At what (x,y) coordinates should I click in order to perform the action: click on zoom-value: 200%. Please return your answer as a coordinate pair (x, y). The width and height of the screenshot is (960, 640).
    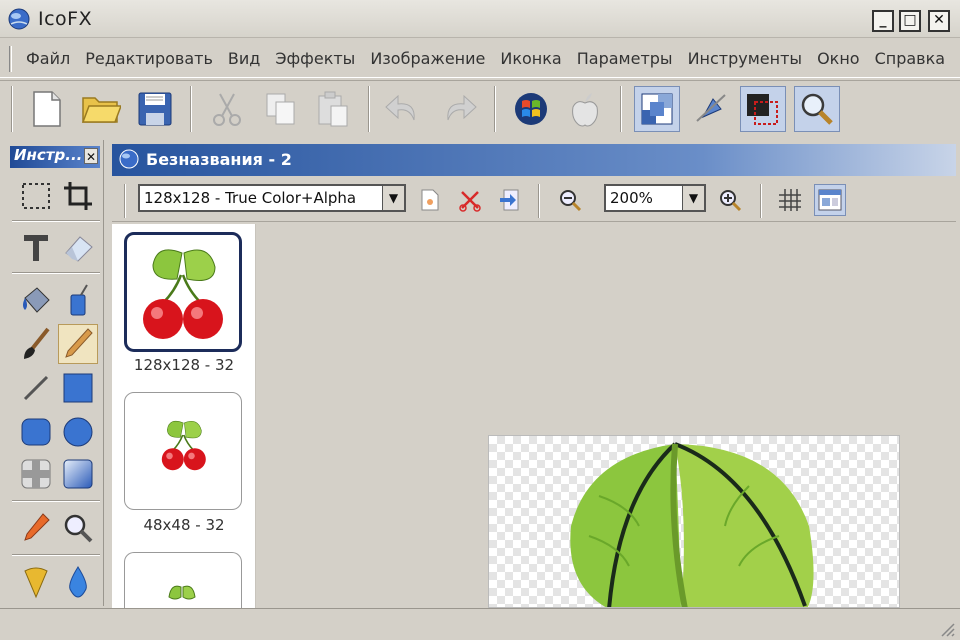
    Looking at the image, I should click on (631, 198).